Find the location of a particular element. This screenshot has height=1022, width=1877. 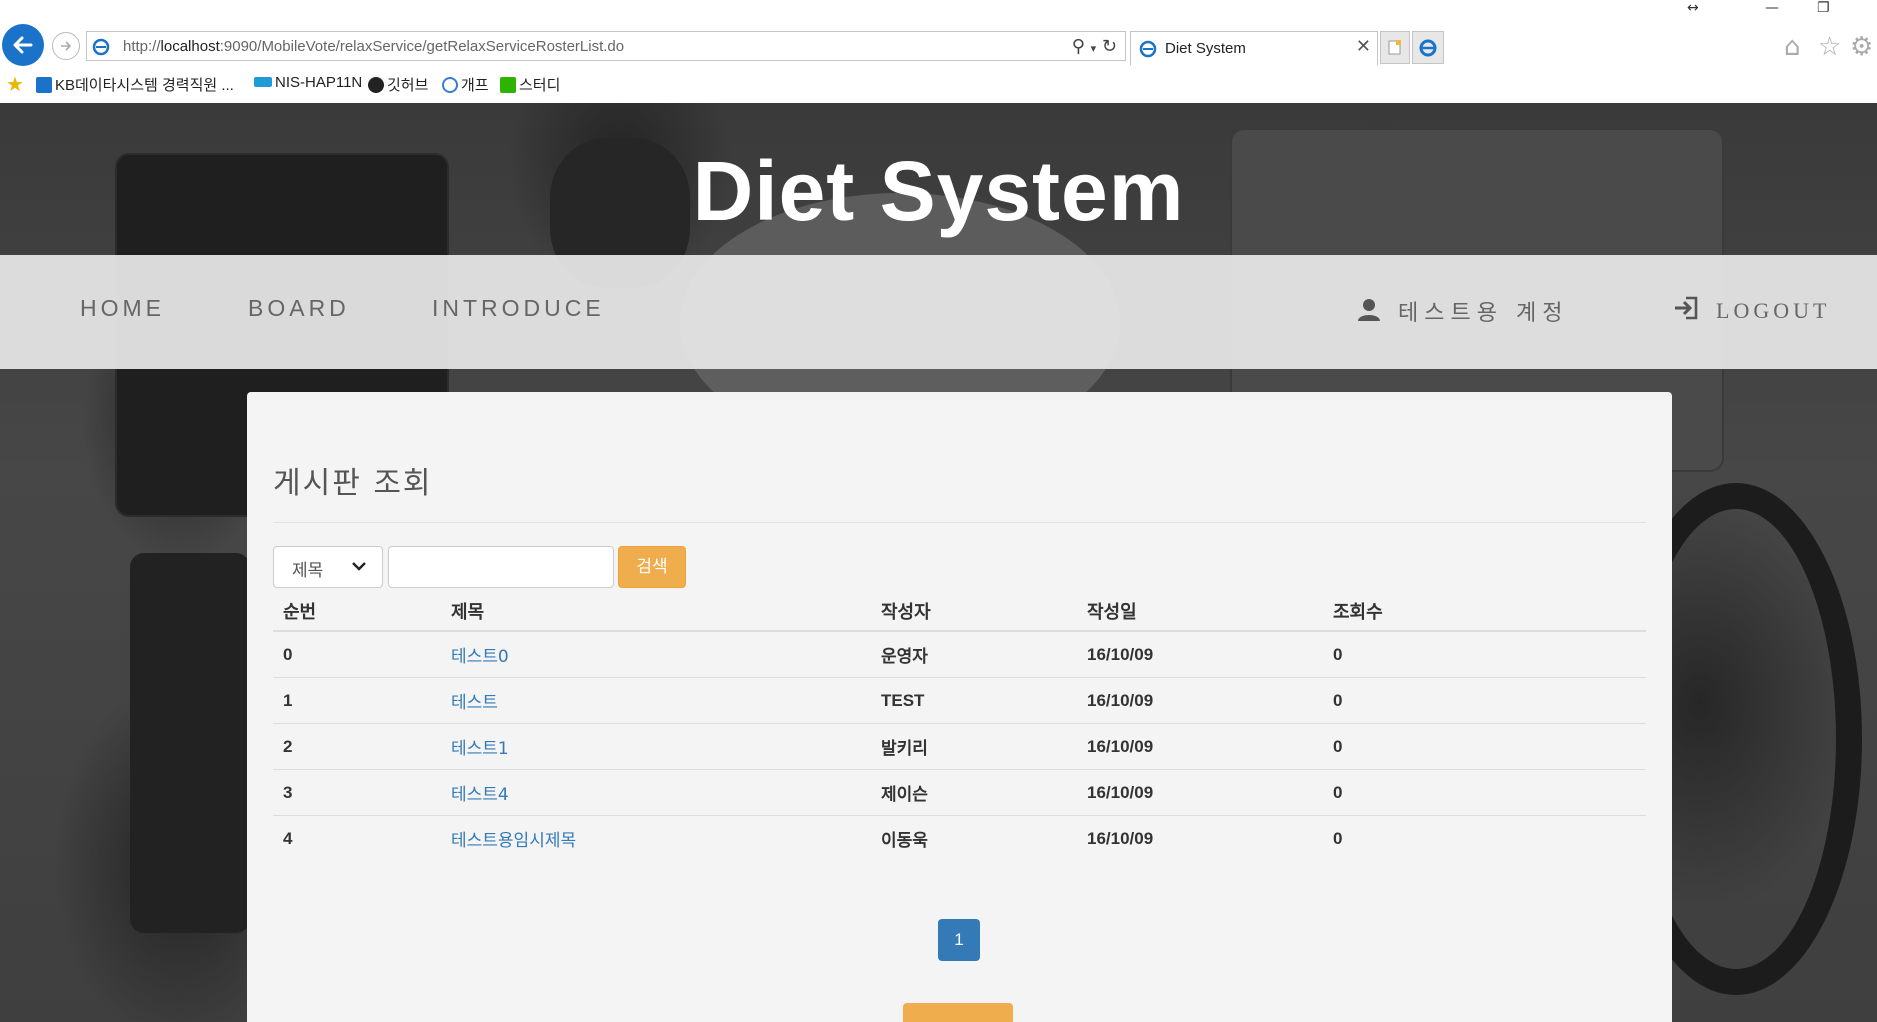

main-navbar: HOME BOARD INTRODUCE 테스트용 계정 LOGOUT is located at coordinates (938, 312).